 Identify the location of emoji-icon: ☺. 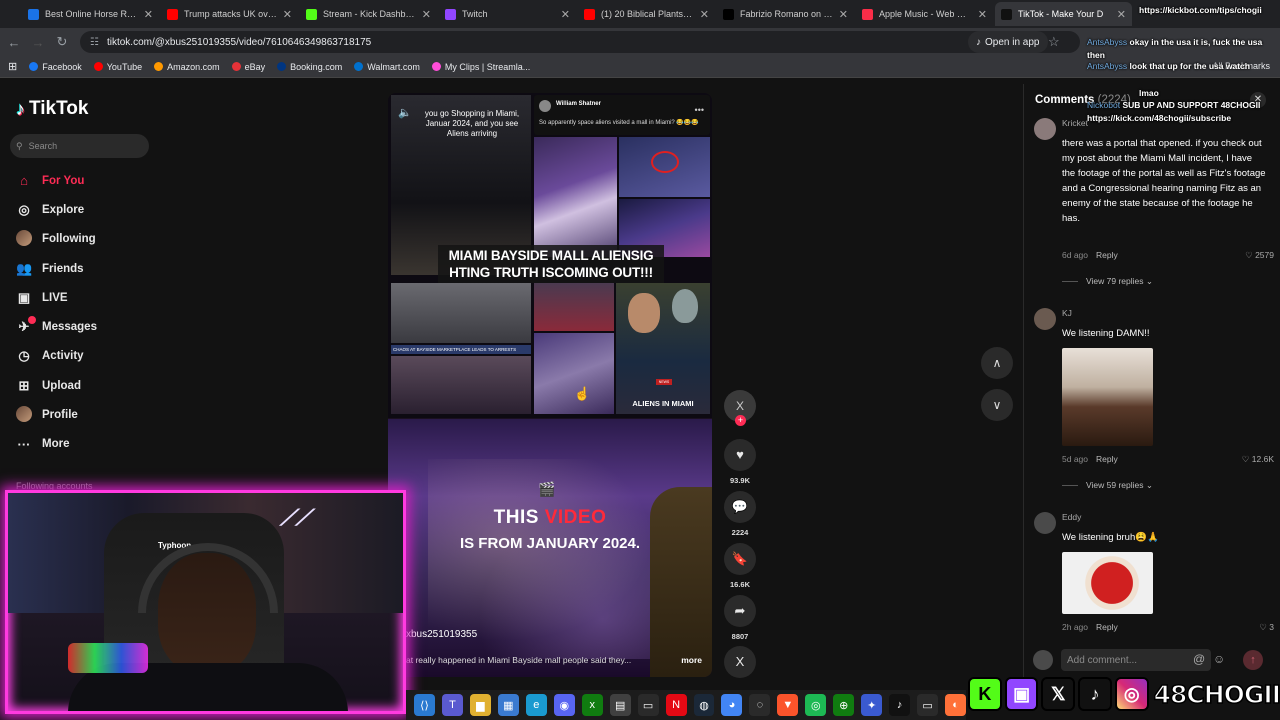
(1219, 659).